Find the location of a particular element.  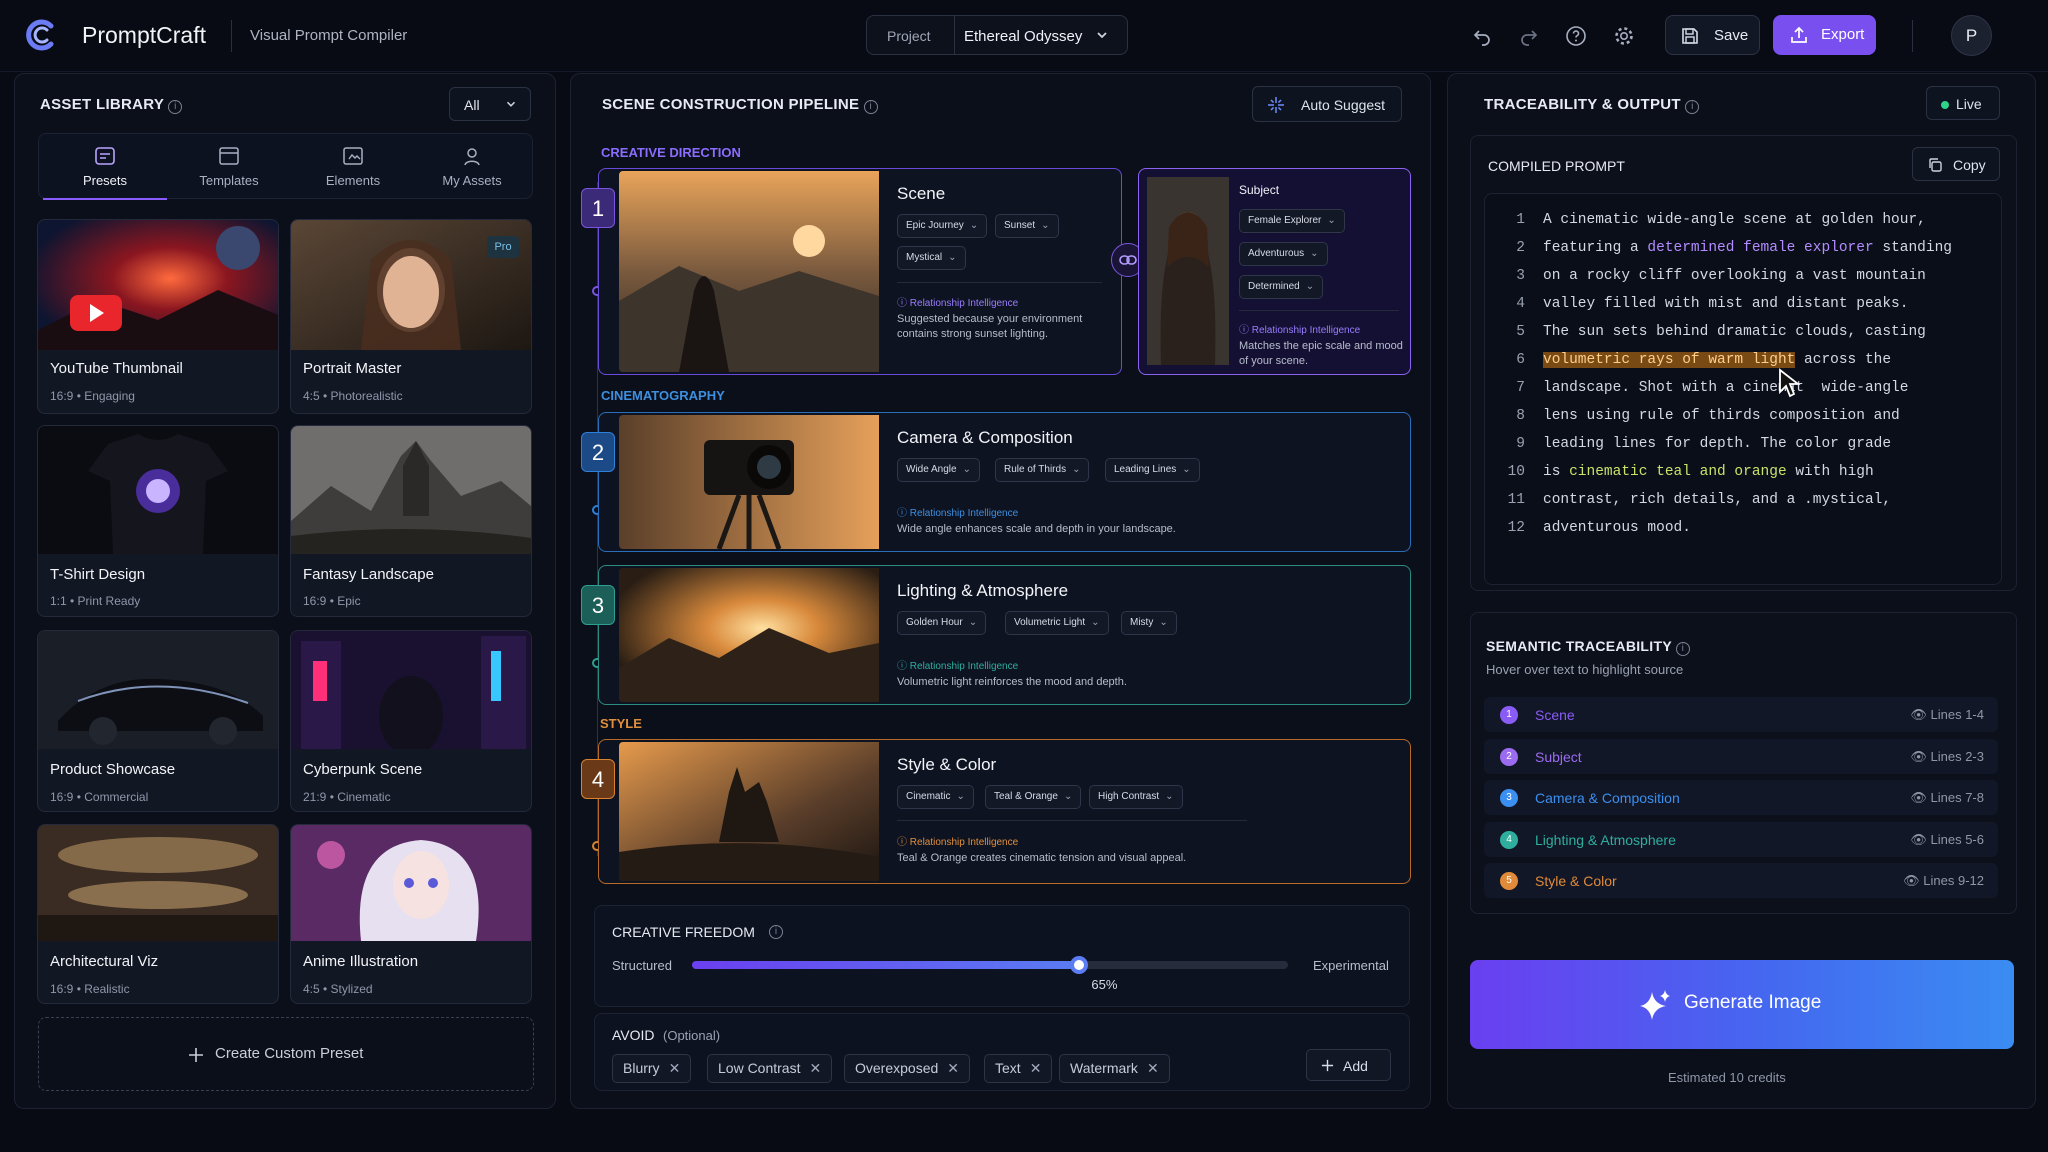

presets-icon is located at coordinates (105, 156).